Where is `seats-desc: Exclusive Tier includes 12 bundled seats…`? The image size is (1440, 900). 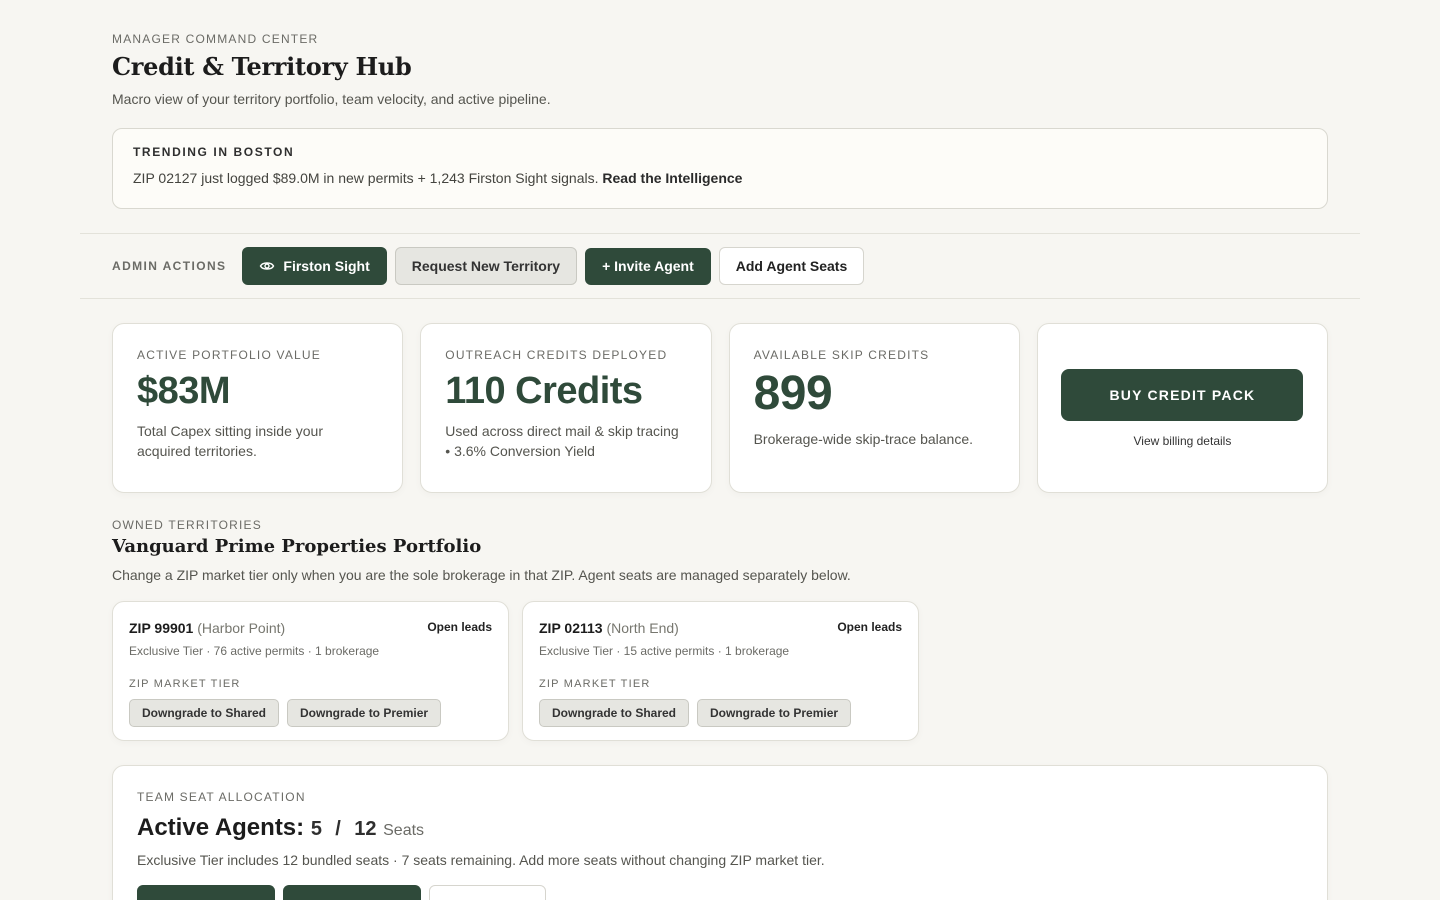 seats-desc: Exclusive Tier includes 12 bundled seats… is located at coordinates (481, 860).